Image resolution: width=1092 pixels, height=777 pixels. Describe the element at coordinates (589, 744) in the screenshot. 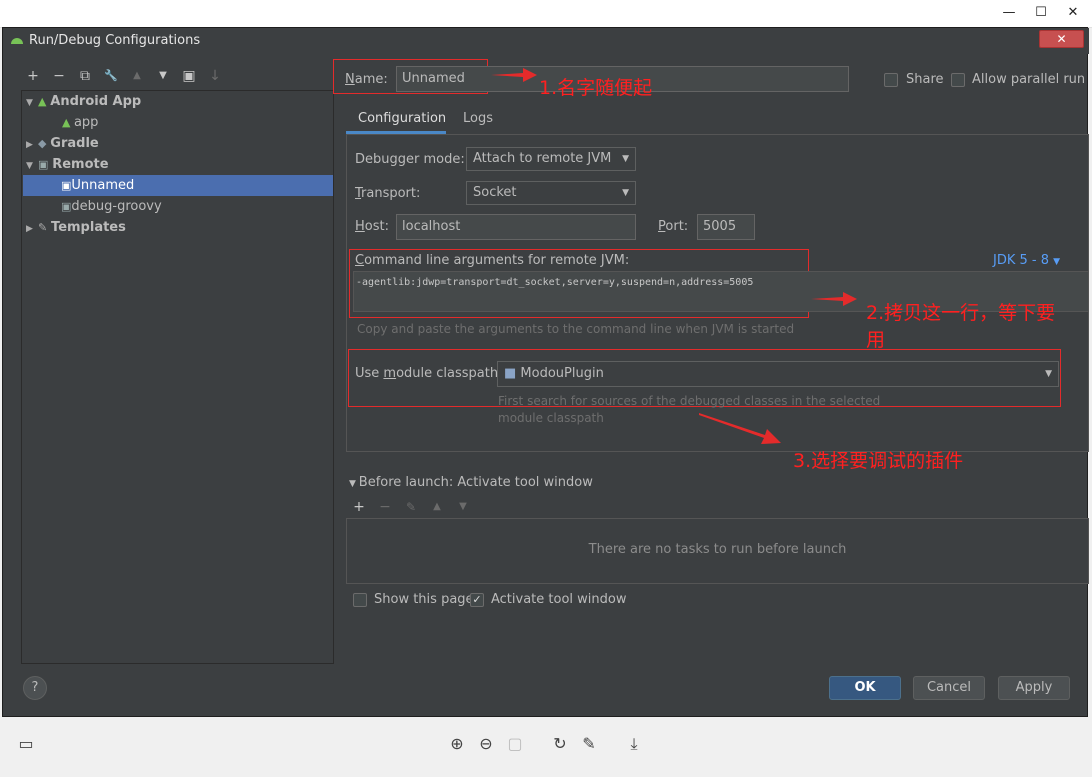

I see `edit-icon: ✎` at that location.